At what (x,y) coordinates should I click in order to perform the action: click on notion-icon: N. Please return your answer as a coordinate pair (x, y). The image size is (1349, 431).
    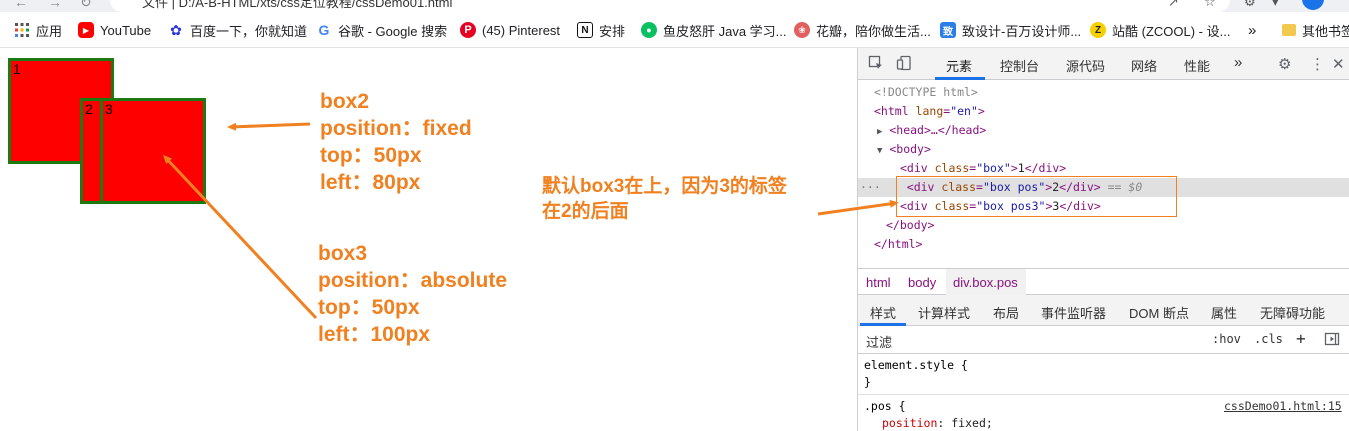
    Looking at the image, I should click on (585, 30).